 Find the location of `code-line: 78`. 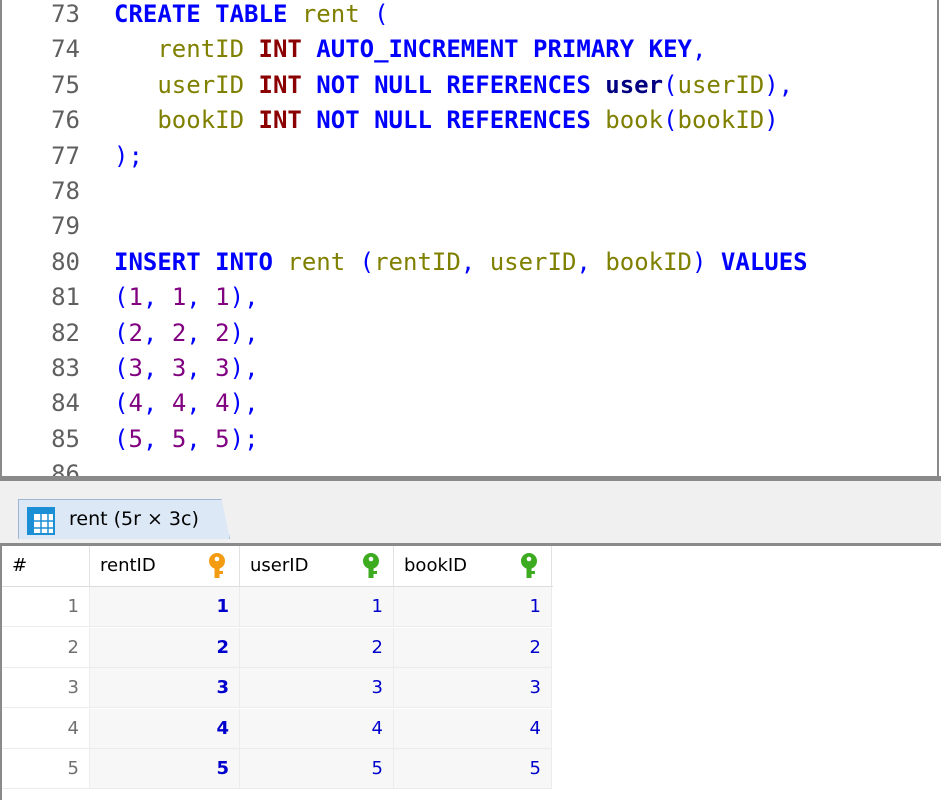

code-line: 78 is located at coordinates (469, 191).